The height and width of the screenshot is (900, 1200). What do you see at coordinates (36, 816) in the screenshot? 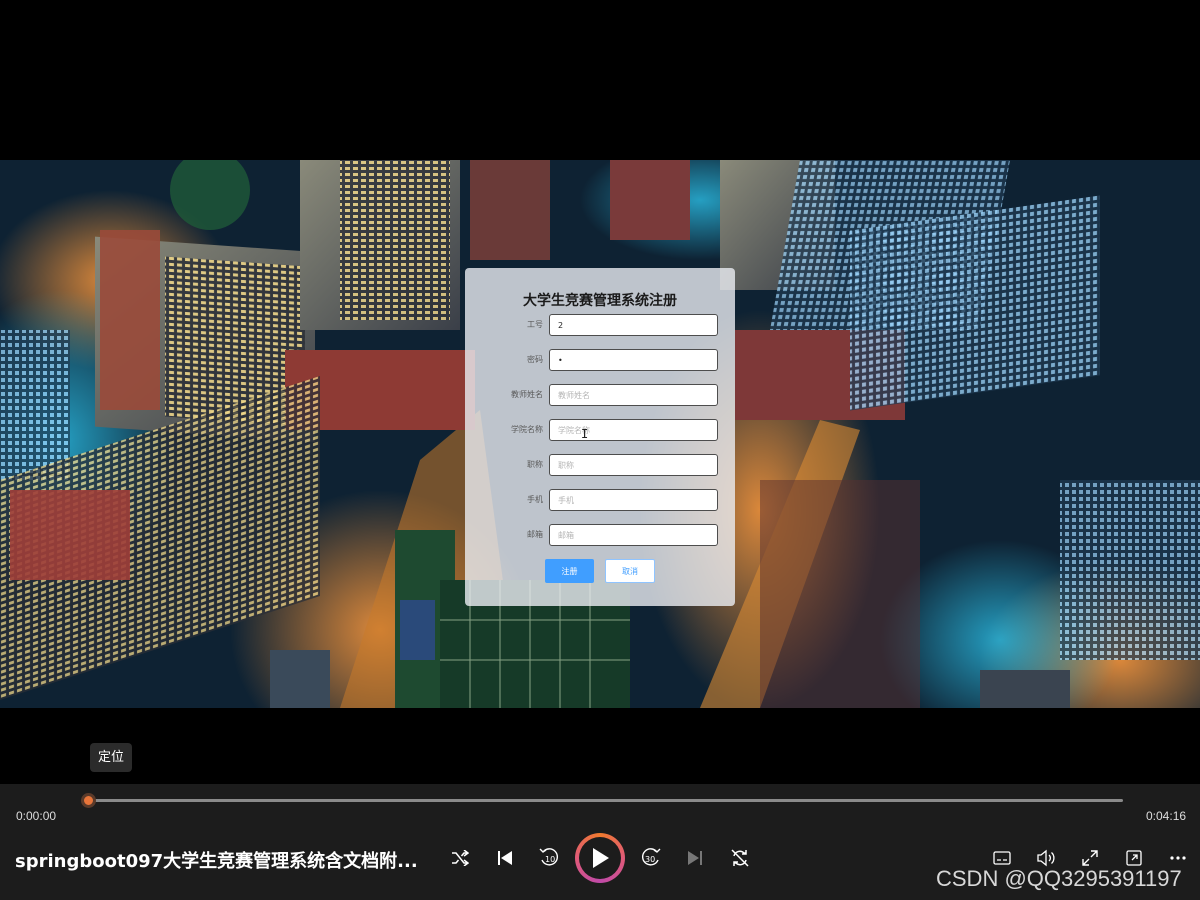
I see `current-time: 0:00:00` at bounding box center [36, 816].